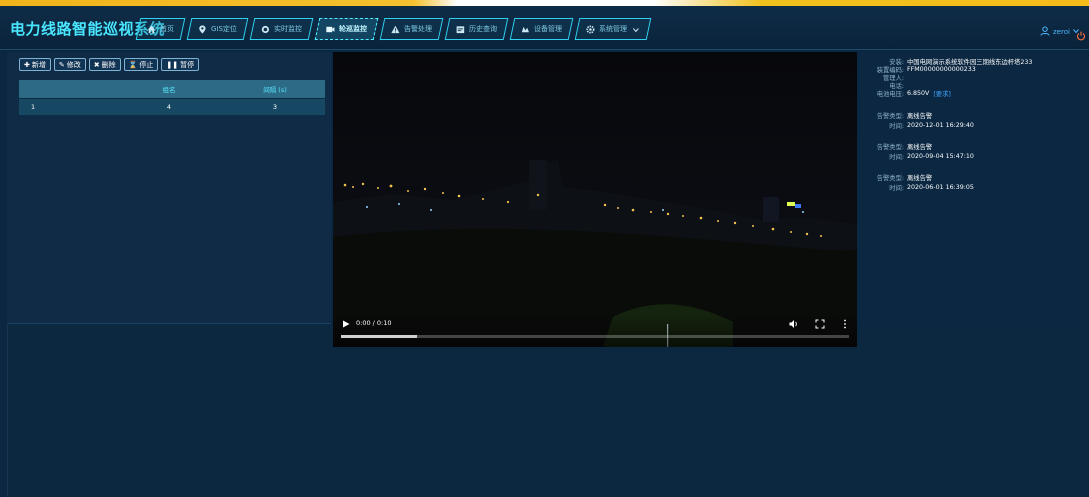 This screenshot has height=497, width=1089. I want to click on alarm-entry: 告警类型: 离线告警 时间: 2020-12-01 16:29:40, so click(974, 120).